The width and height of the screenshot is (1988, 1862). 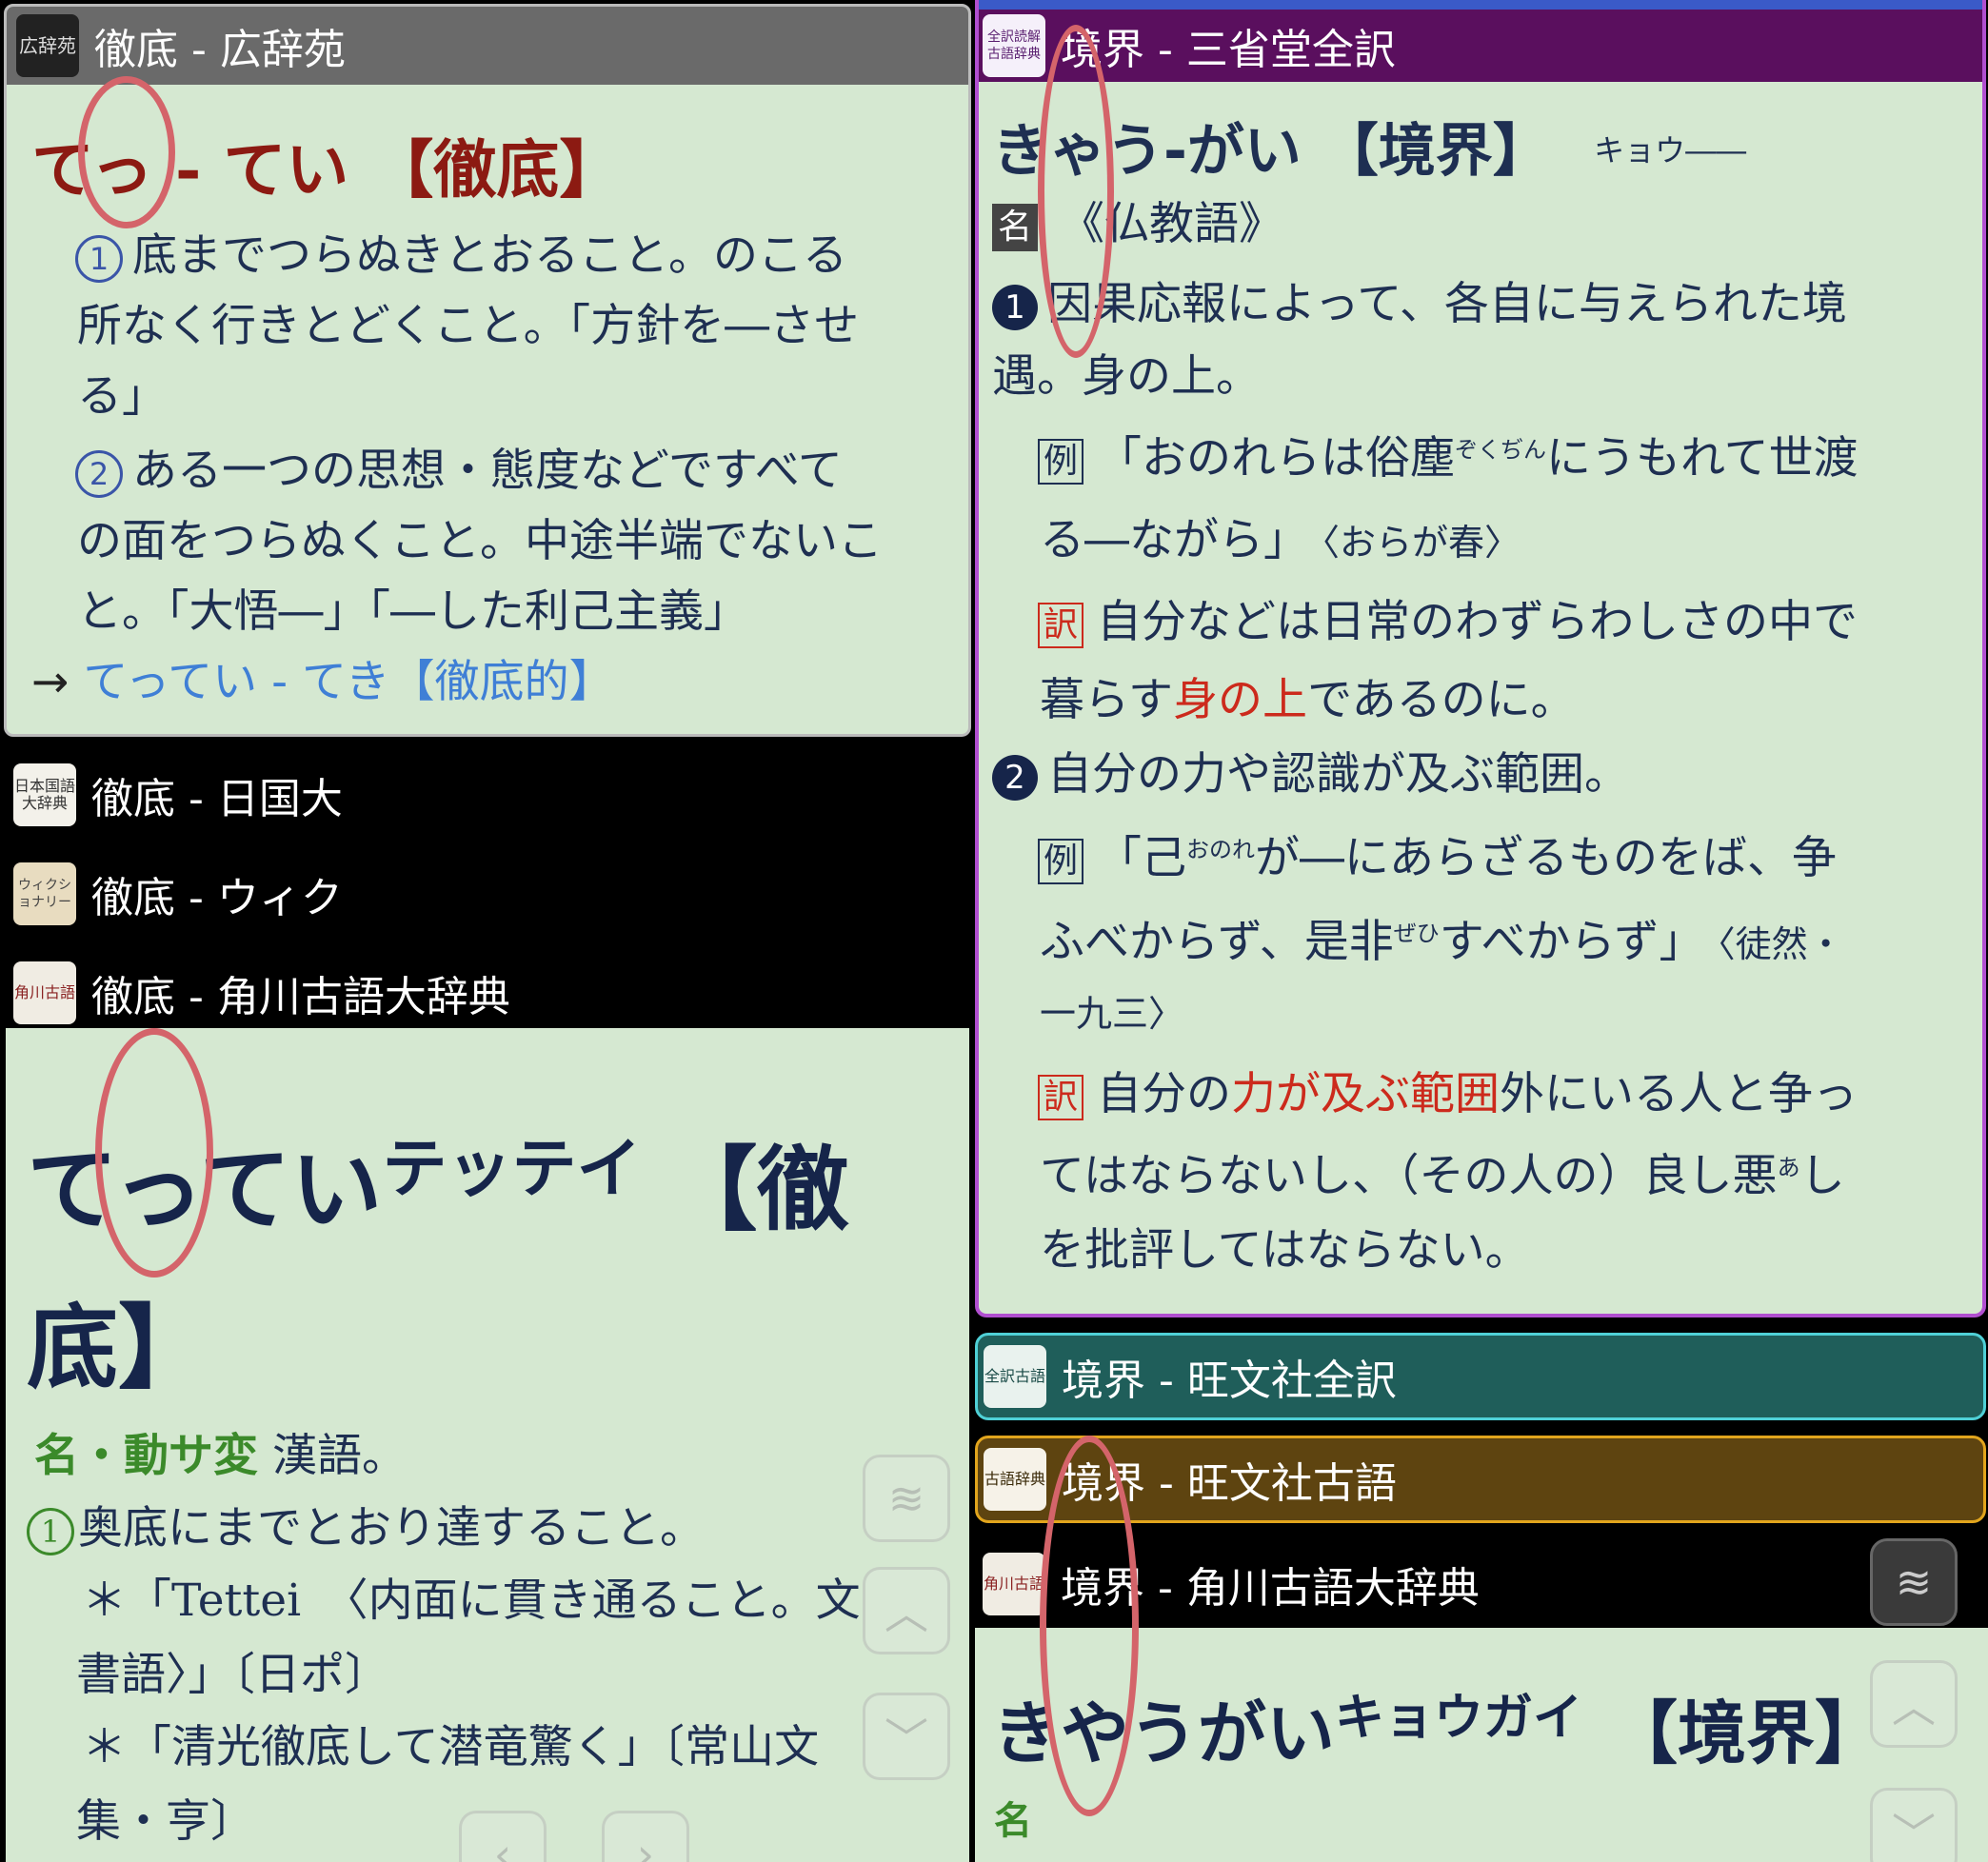 What do you see at coordinates (217, 898) in the screenshot?
I see `dict-row-title: 徹底 - ウィク` at bounding box center [217, 898].